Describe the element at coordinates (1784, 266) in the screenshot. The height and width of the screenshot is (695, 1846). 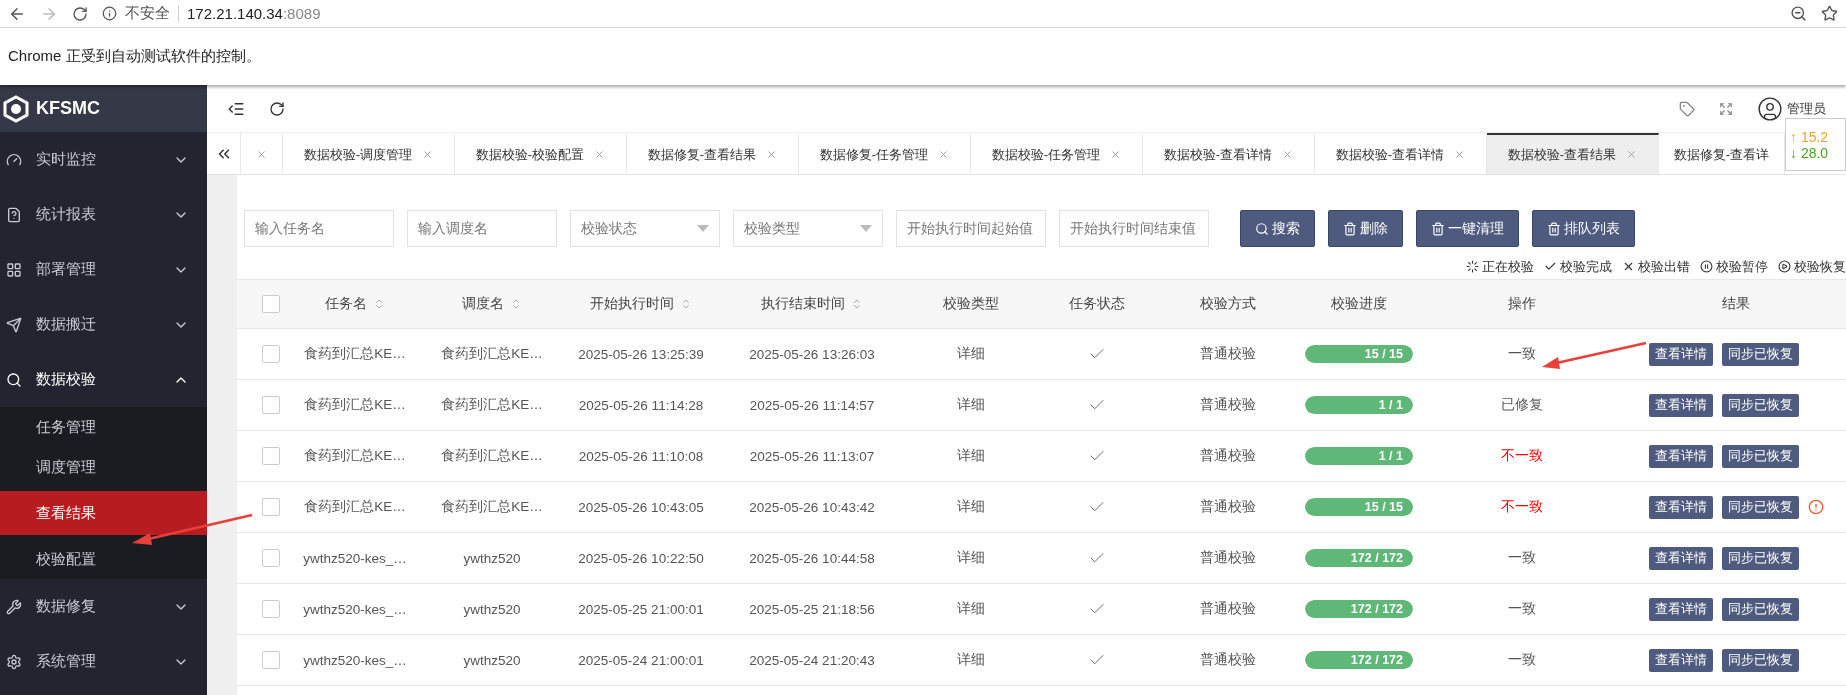
I see `play-icon` at that location.